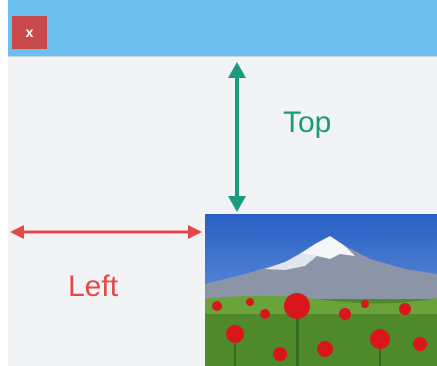 The image size is (437, 366). Describe the element at coordinates (93, 286) in the screenshot. I see `left-label: Left` at that location.